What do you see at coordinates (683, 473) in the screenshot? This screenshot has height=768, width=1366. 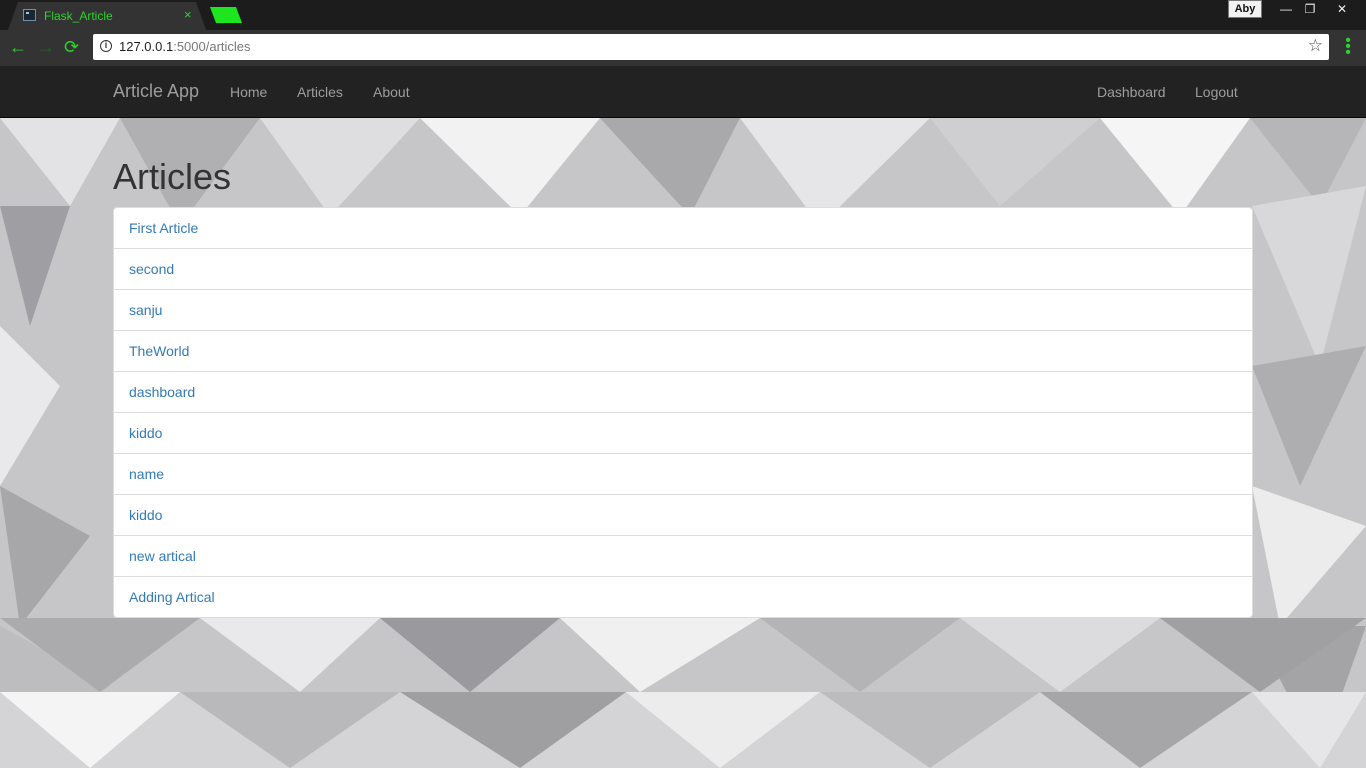 I see `article-link: name` at bounding box center [683, 473].